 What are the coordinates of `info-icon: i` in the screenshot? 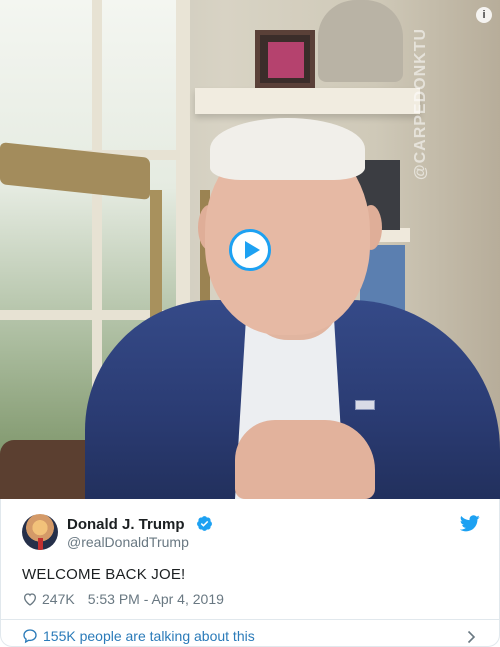 It's located at (484, 15).